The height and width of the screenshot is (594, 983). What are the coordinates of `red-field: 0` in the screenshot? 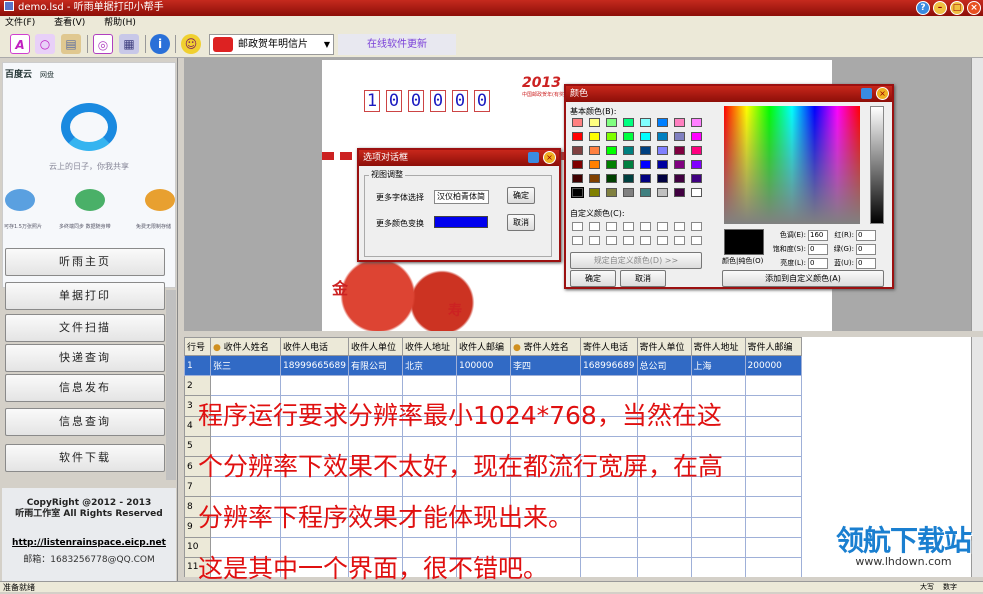 It's located at (866, 235).